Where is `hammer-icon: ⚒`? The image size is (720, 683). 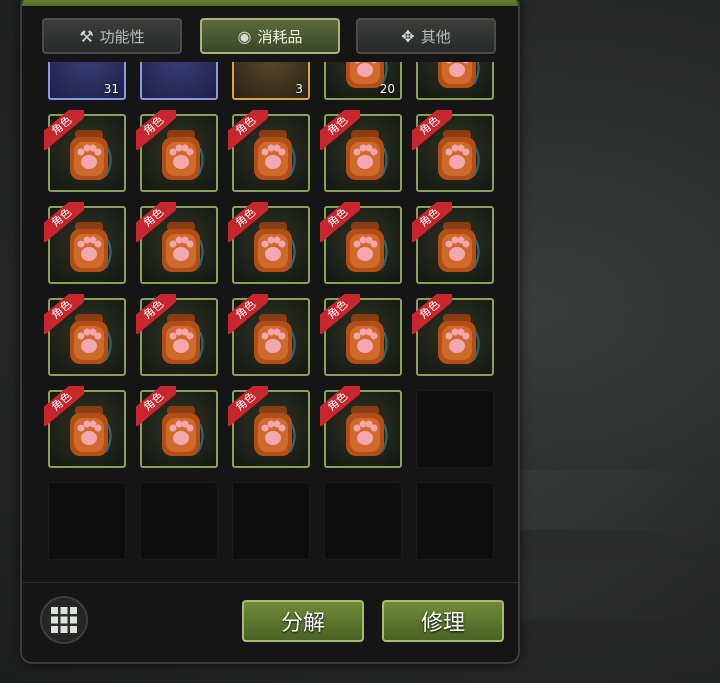 hammer-icon: ⚒ is located at coordinates (86, 36).